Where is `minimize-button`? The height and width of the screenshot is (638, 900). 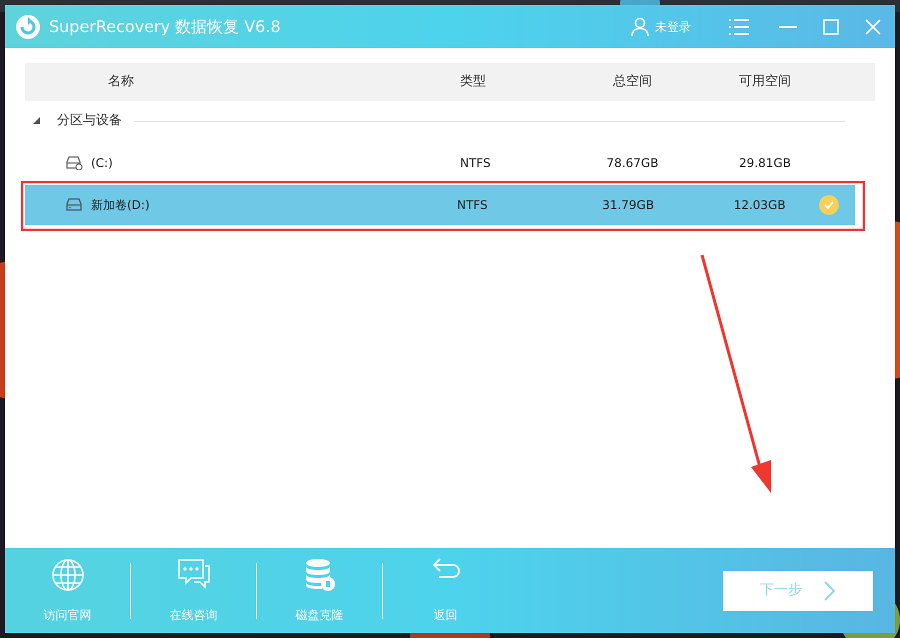 minimize-button is located at coordinates (788, 27).